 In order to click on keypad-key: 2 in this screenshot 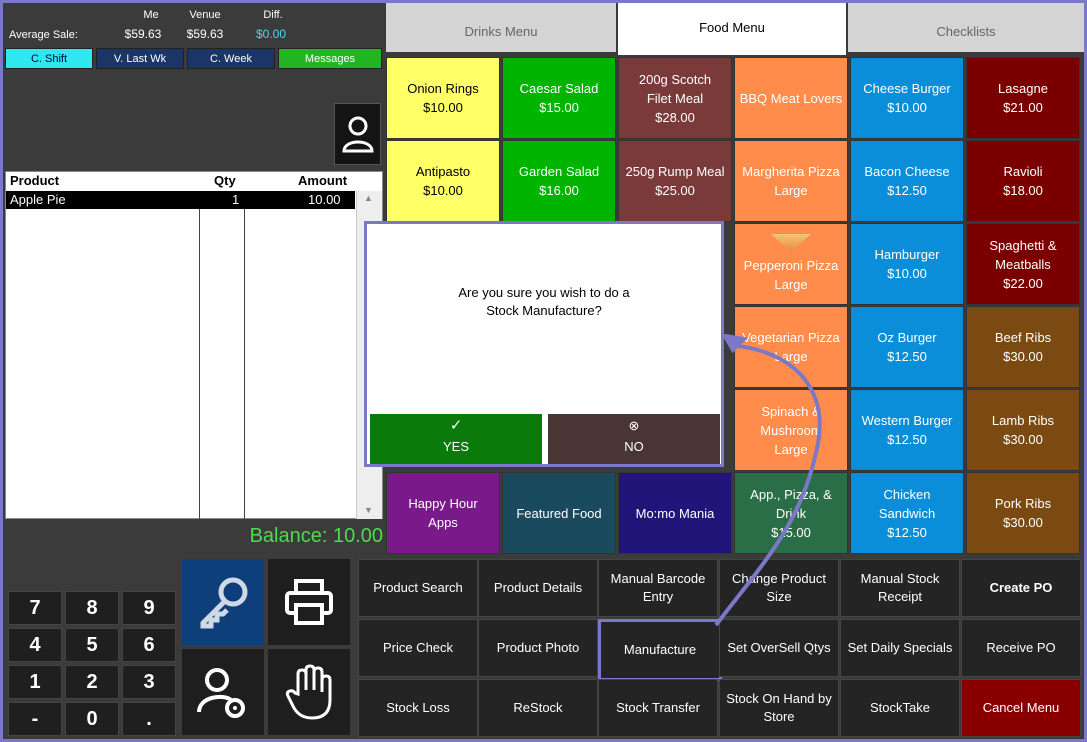, I will do `click(92, 682)`.